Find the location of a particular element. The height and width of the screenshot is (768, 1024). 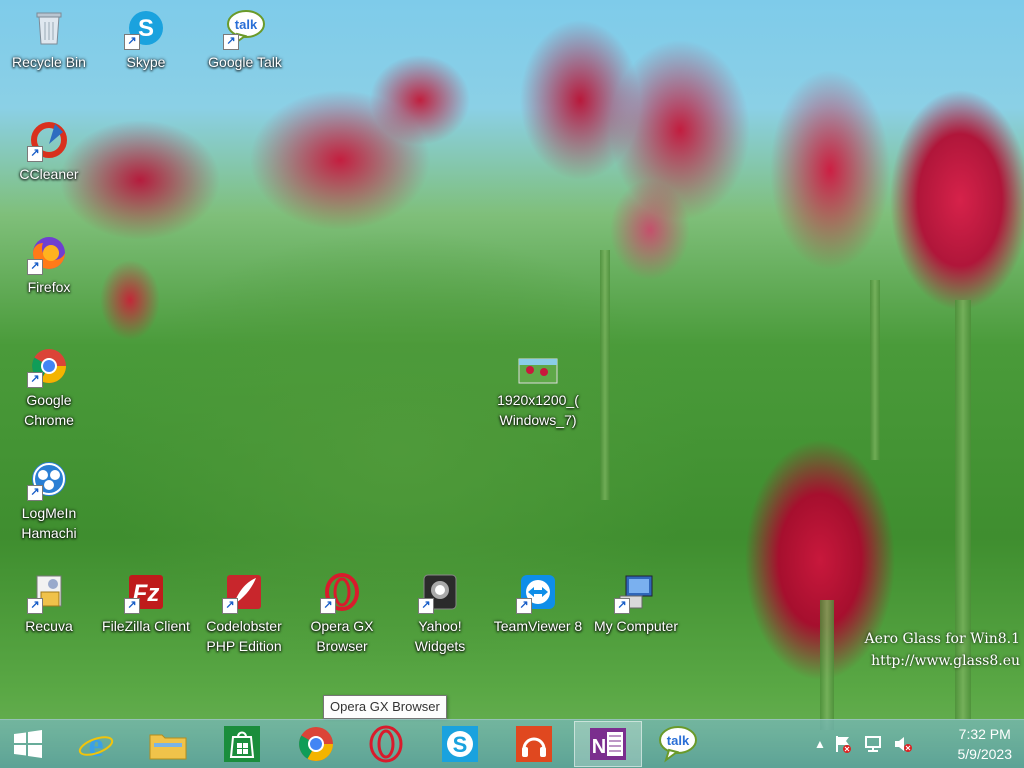

chrome-icon is located at coordinates (316, 744).